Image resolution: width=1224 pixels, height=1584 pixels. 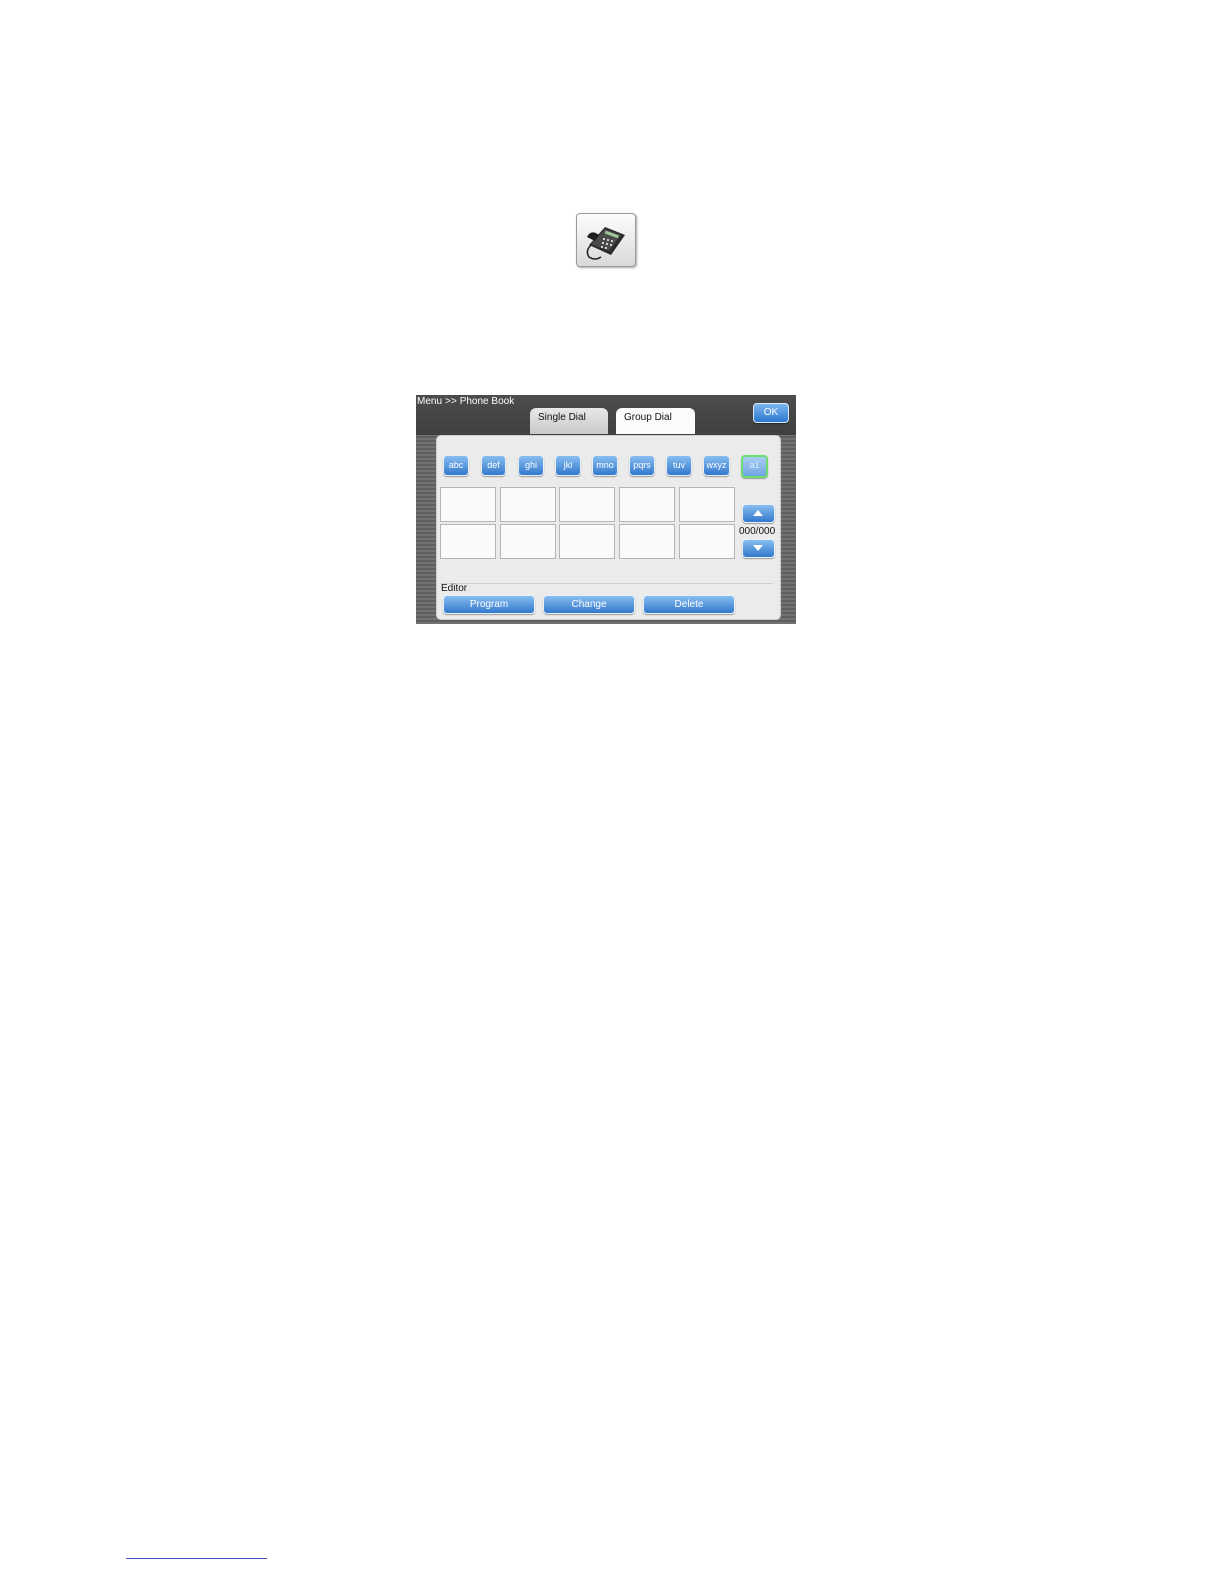 I want to click on filter-mno-button: mno, so click(x=605, y=465).